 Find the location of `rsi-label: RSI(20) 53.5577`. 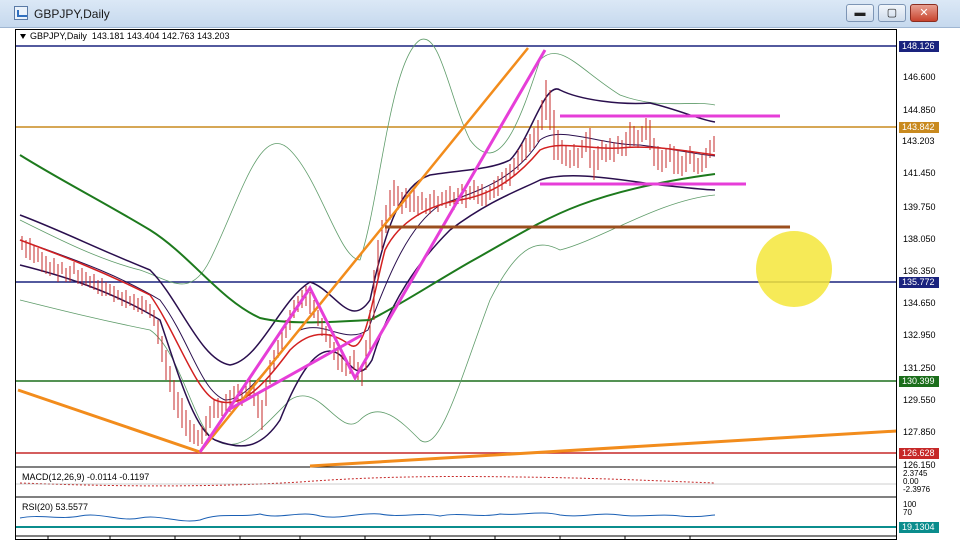

rsi-label: RSI(20) 53.5577 is located at coordinates (55, 507).